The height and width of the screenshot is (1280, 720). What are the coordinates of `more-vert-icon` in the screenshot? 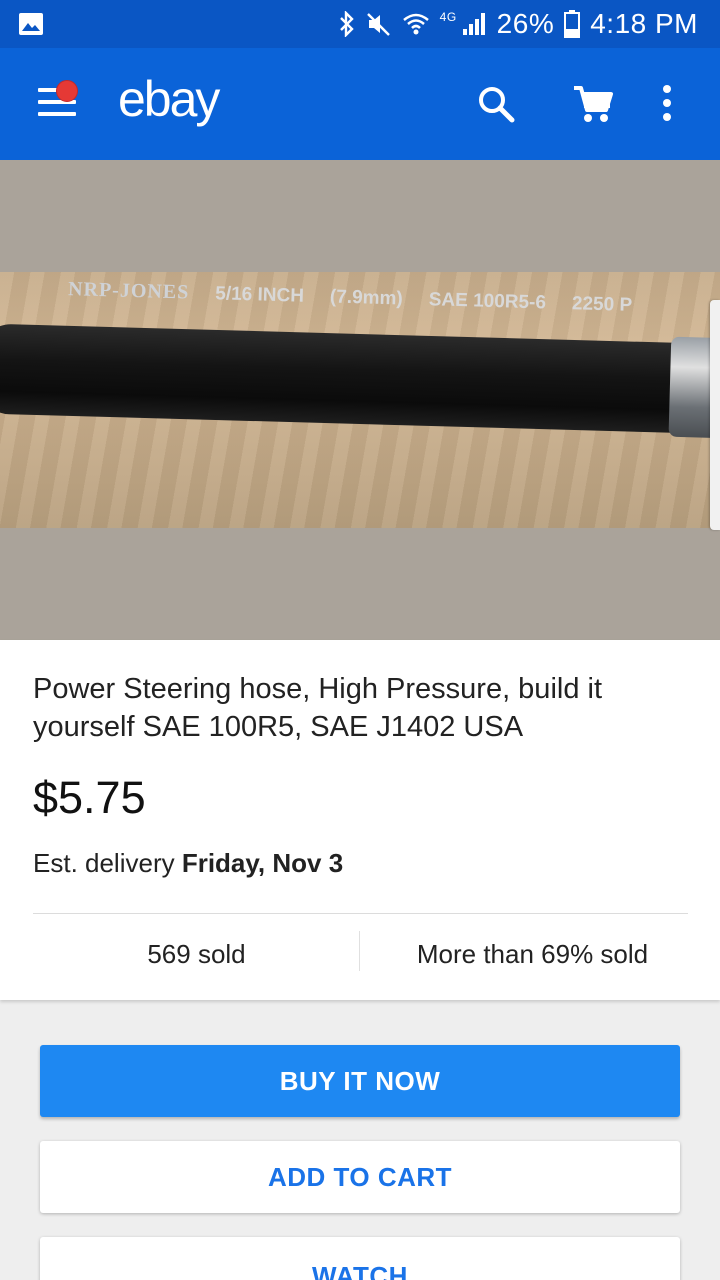 It's located at (667, 106).